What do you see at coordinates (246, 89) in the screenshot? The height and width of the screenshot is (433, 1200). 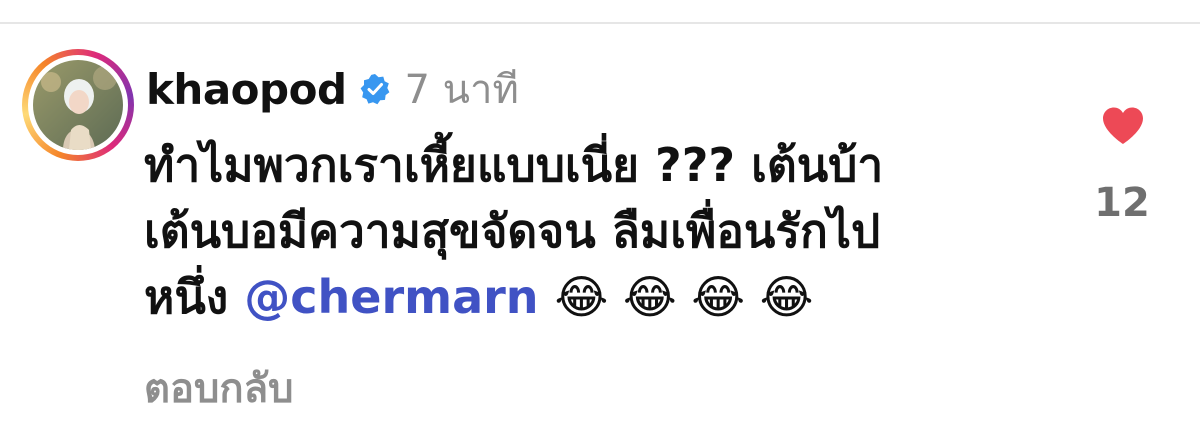 I see `username-link: khaopod` at bounding box center [246, 89].